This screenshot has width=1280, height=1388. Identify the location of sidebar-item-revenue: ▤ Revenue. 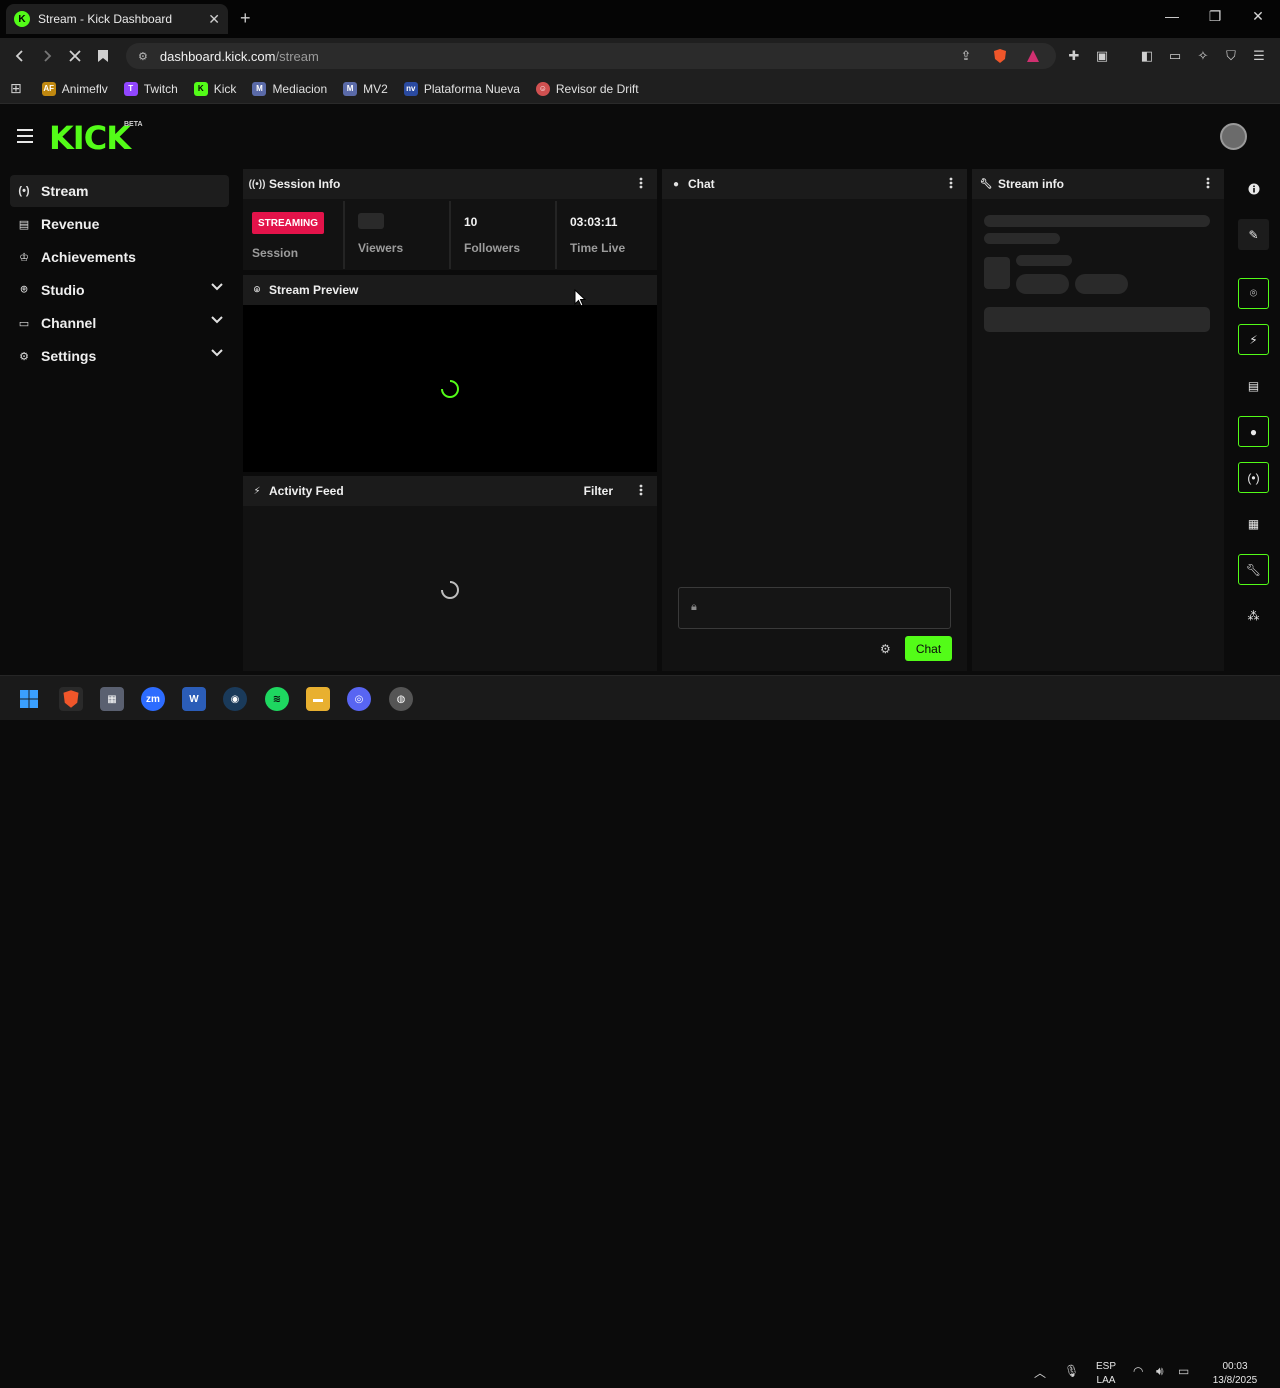
(119, 224).